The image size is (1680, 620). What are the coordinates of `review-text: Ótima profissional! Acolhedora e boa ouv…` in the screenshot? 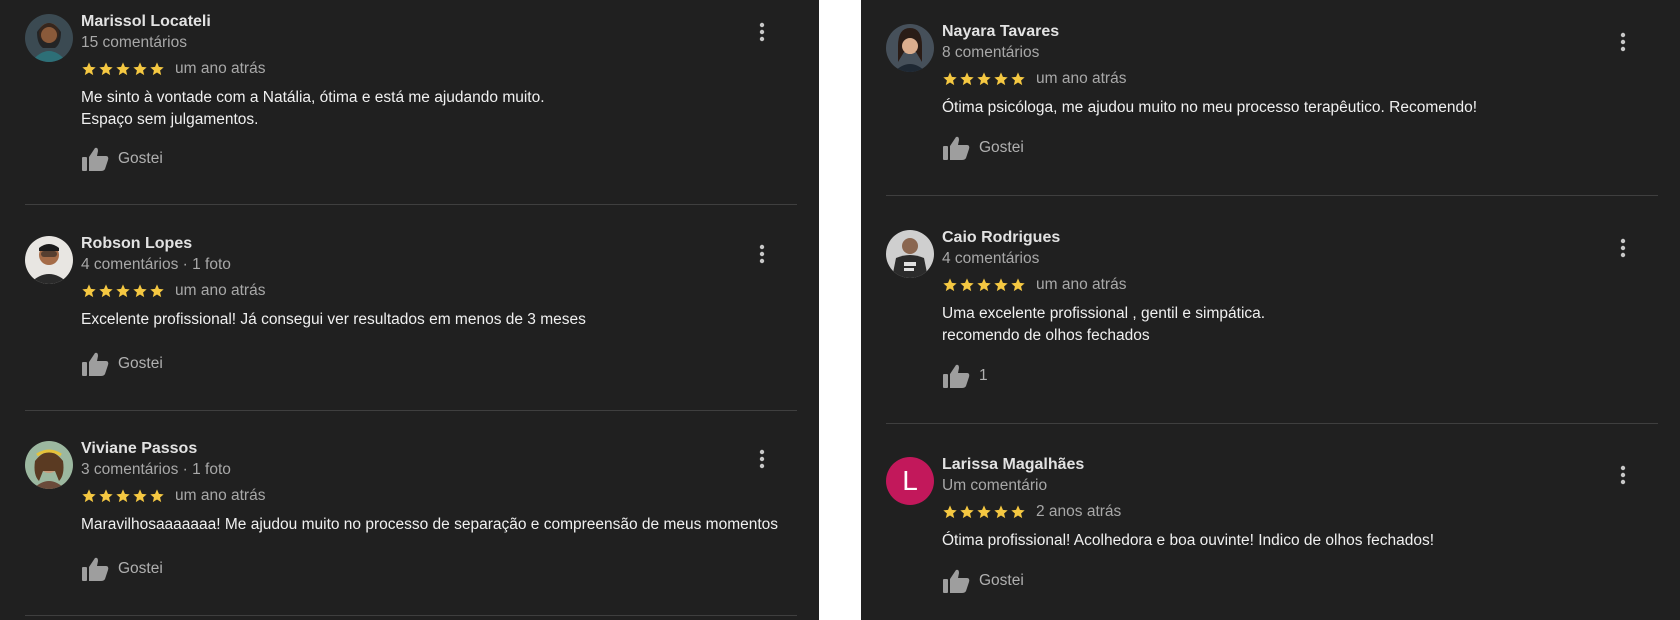 It's located at (1188, 541).